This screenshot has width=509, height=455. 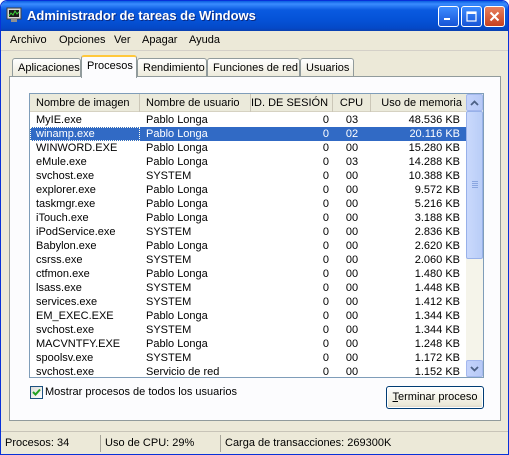 I want to click on menu-archivo: Archivo, so click(x=28, y=40).